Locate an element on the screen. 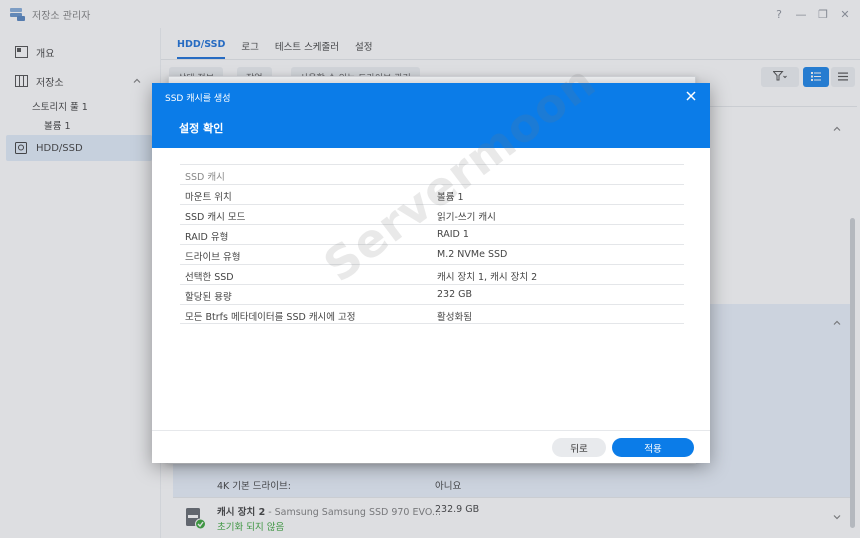 This screenshot has height=538, width=860. dialog-footer-divider is located at coordinates (431, 430).